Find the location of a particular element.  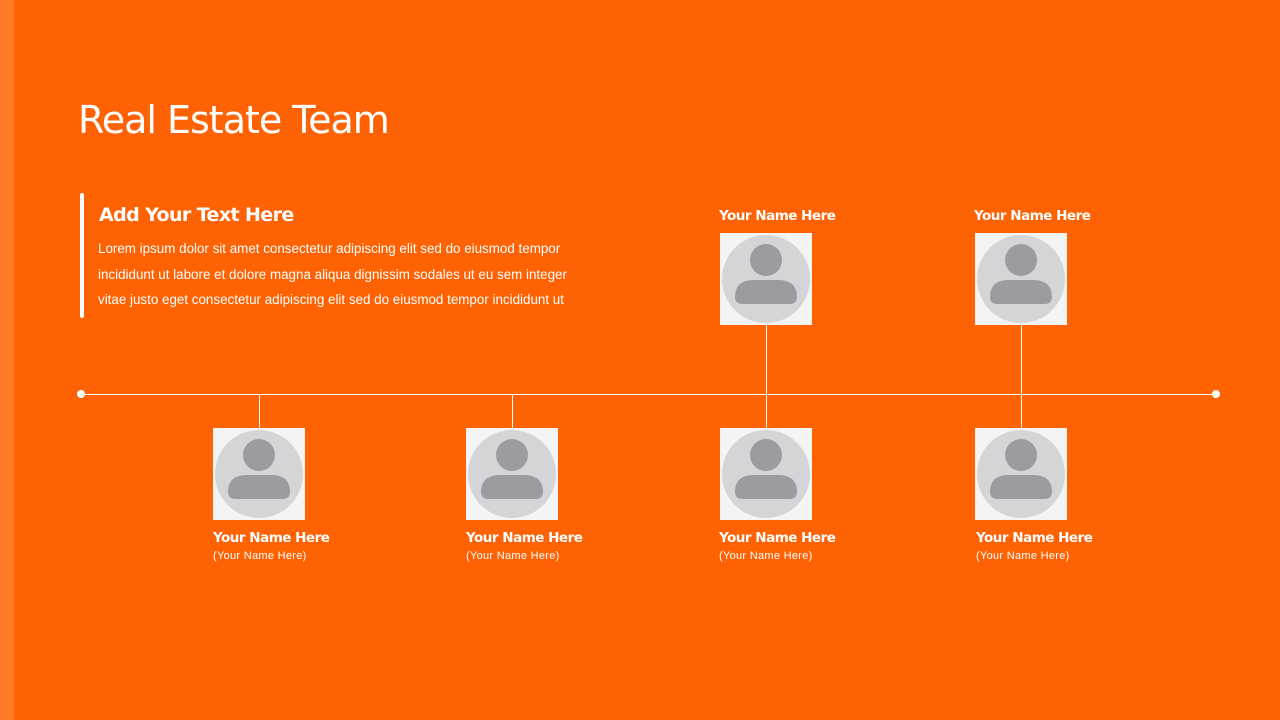

timeline-line is located at coordinates (648, 394).